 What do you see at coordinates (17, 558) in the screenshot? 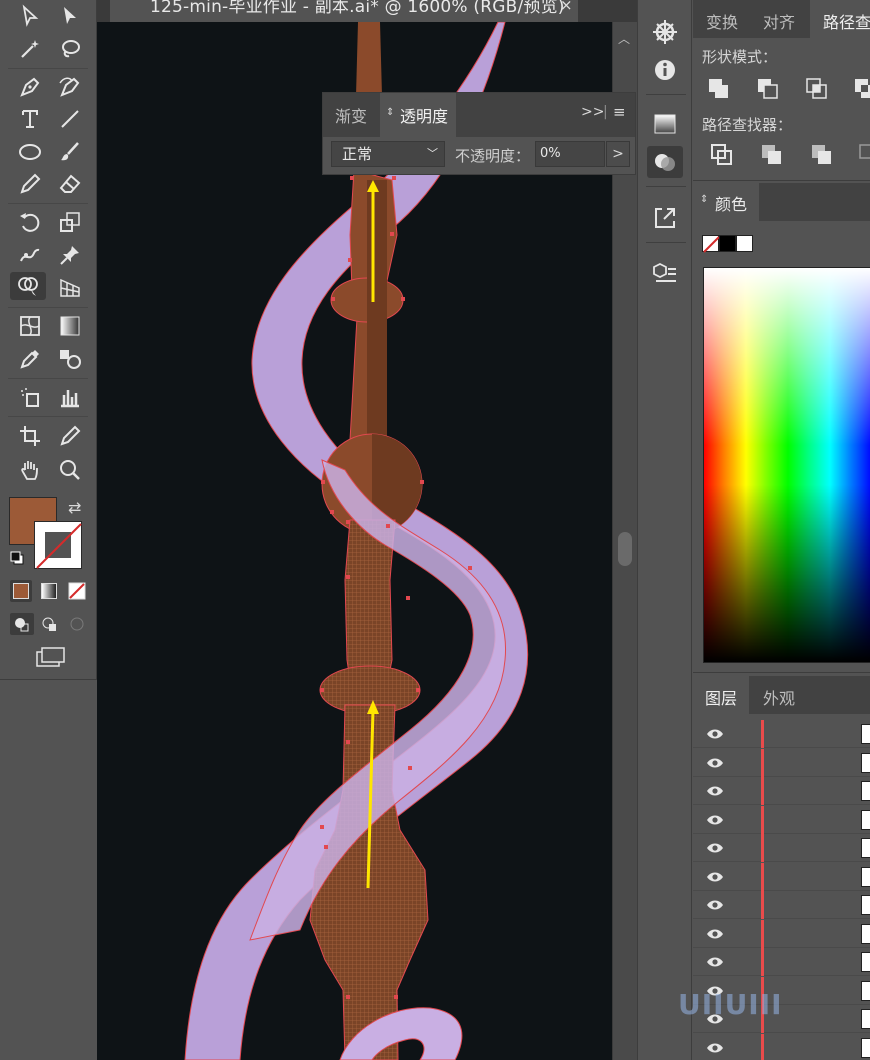
I see `default-colors-icon` at bounding box center [17, 558].